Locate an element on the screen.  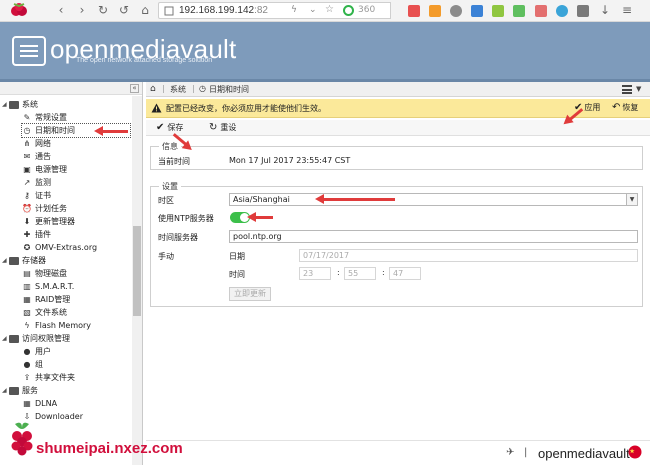
tree-item-raid: ▦ RAID管理 is located at coordinates (46, 299).